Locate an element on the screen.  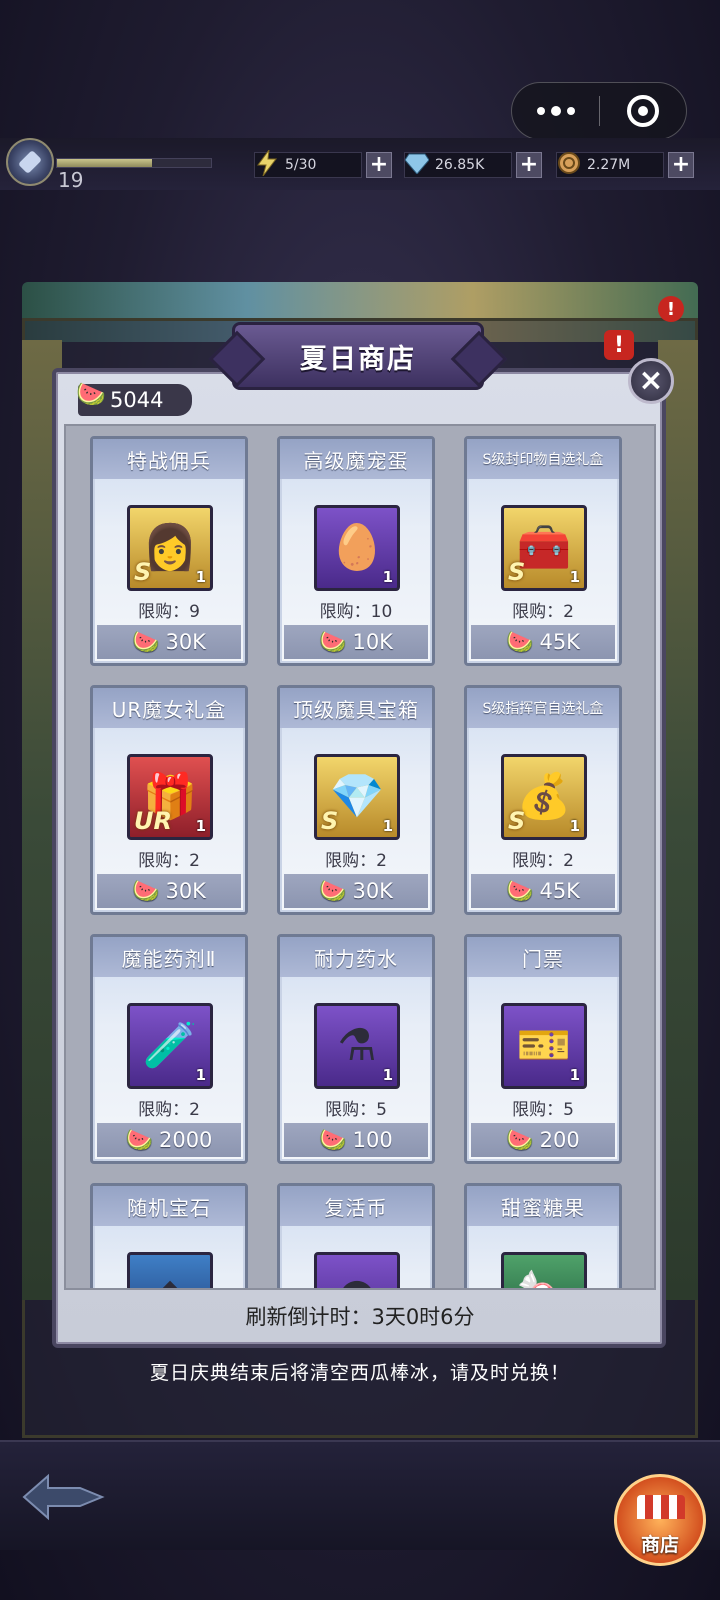
shop-button: 商店 is located at coordinates (660, 1520).